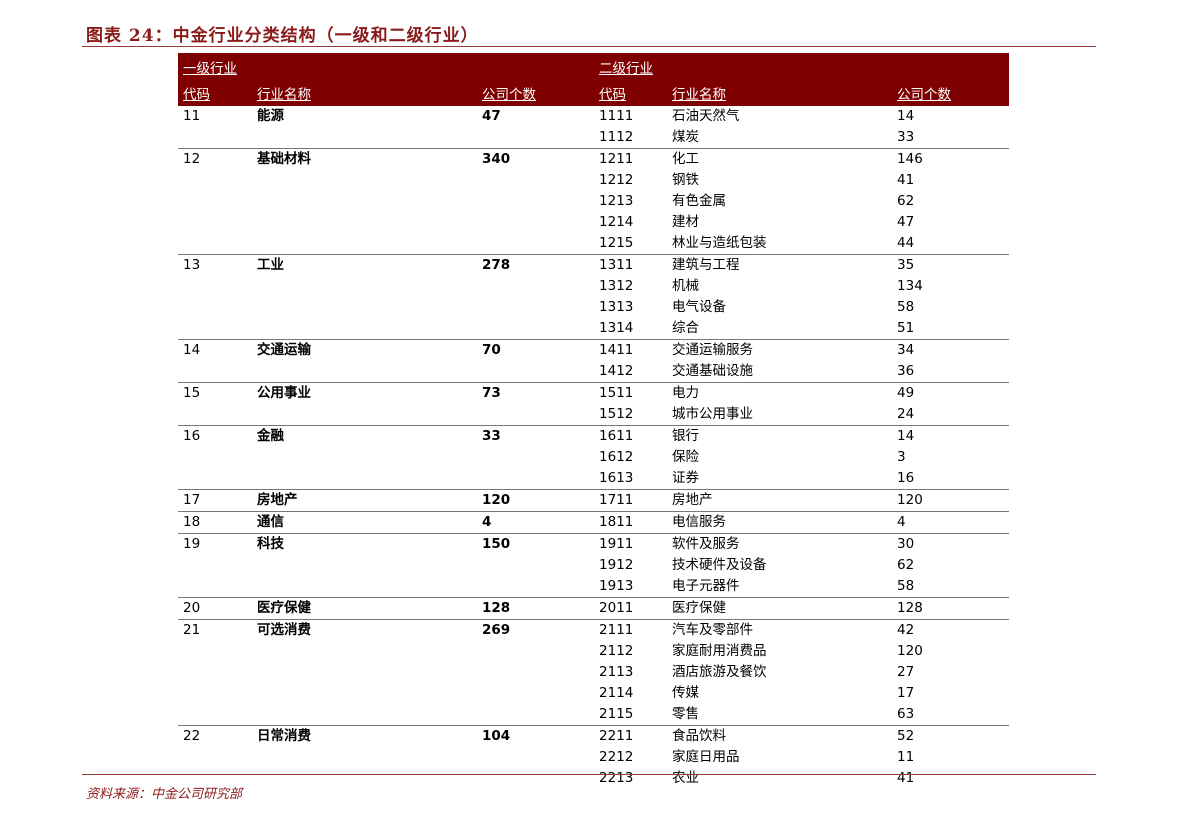 The height and width of the screenshot is (822, 1191). I want to click on level1-name: 日常消费, so click(284, 736).